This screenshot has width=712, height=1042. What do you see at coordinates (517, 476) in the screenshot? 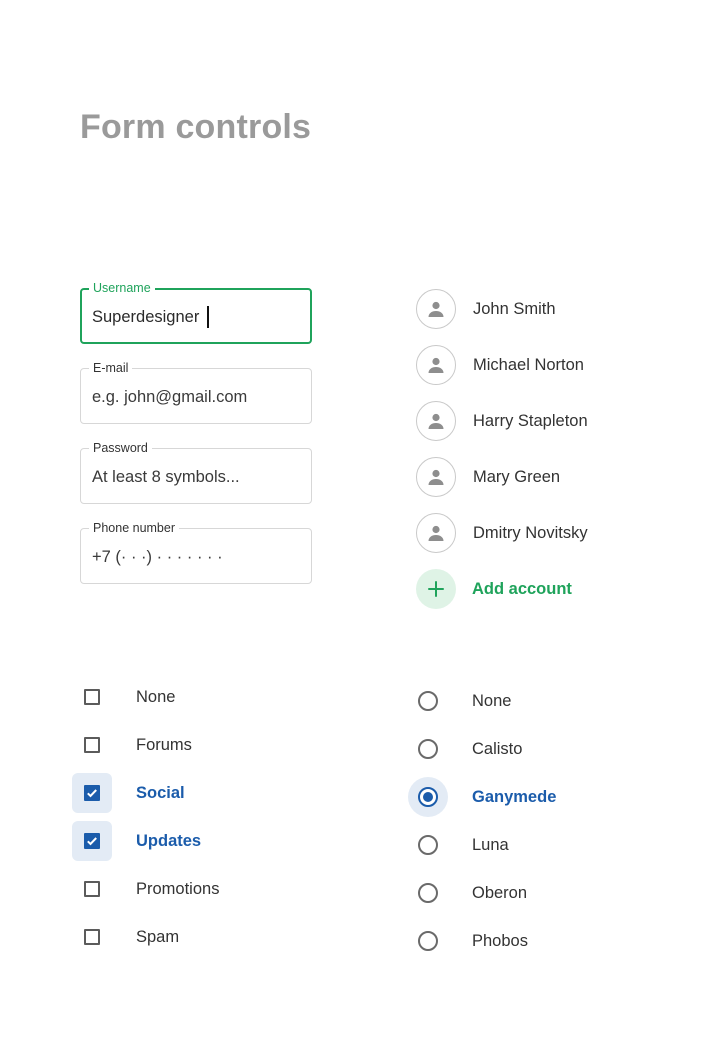
I see `account-name: Mary Green` at bounding box center [517, 476].